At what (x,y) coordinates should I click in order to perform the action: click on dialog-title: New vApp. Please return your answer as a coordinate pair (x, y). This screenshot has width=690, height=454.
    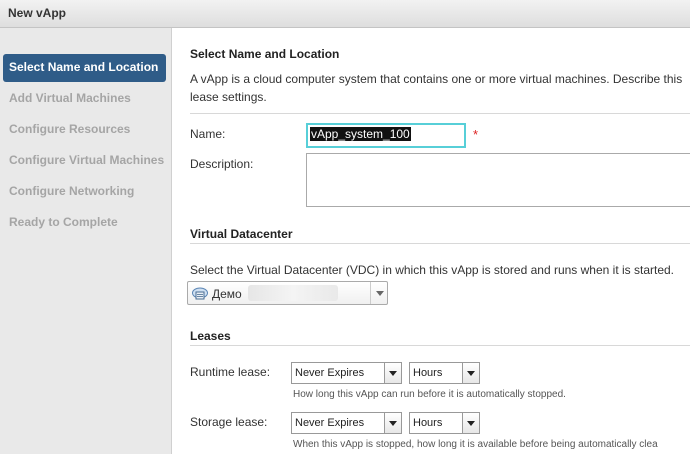
    Looking at the image, I should click on (37, 13).